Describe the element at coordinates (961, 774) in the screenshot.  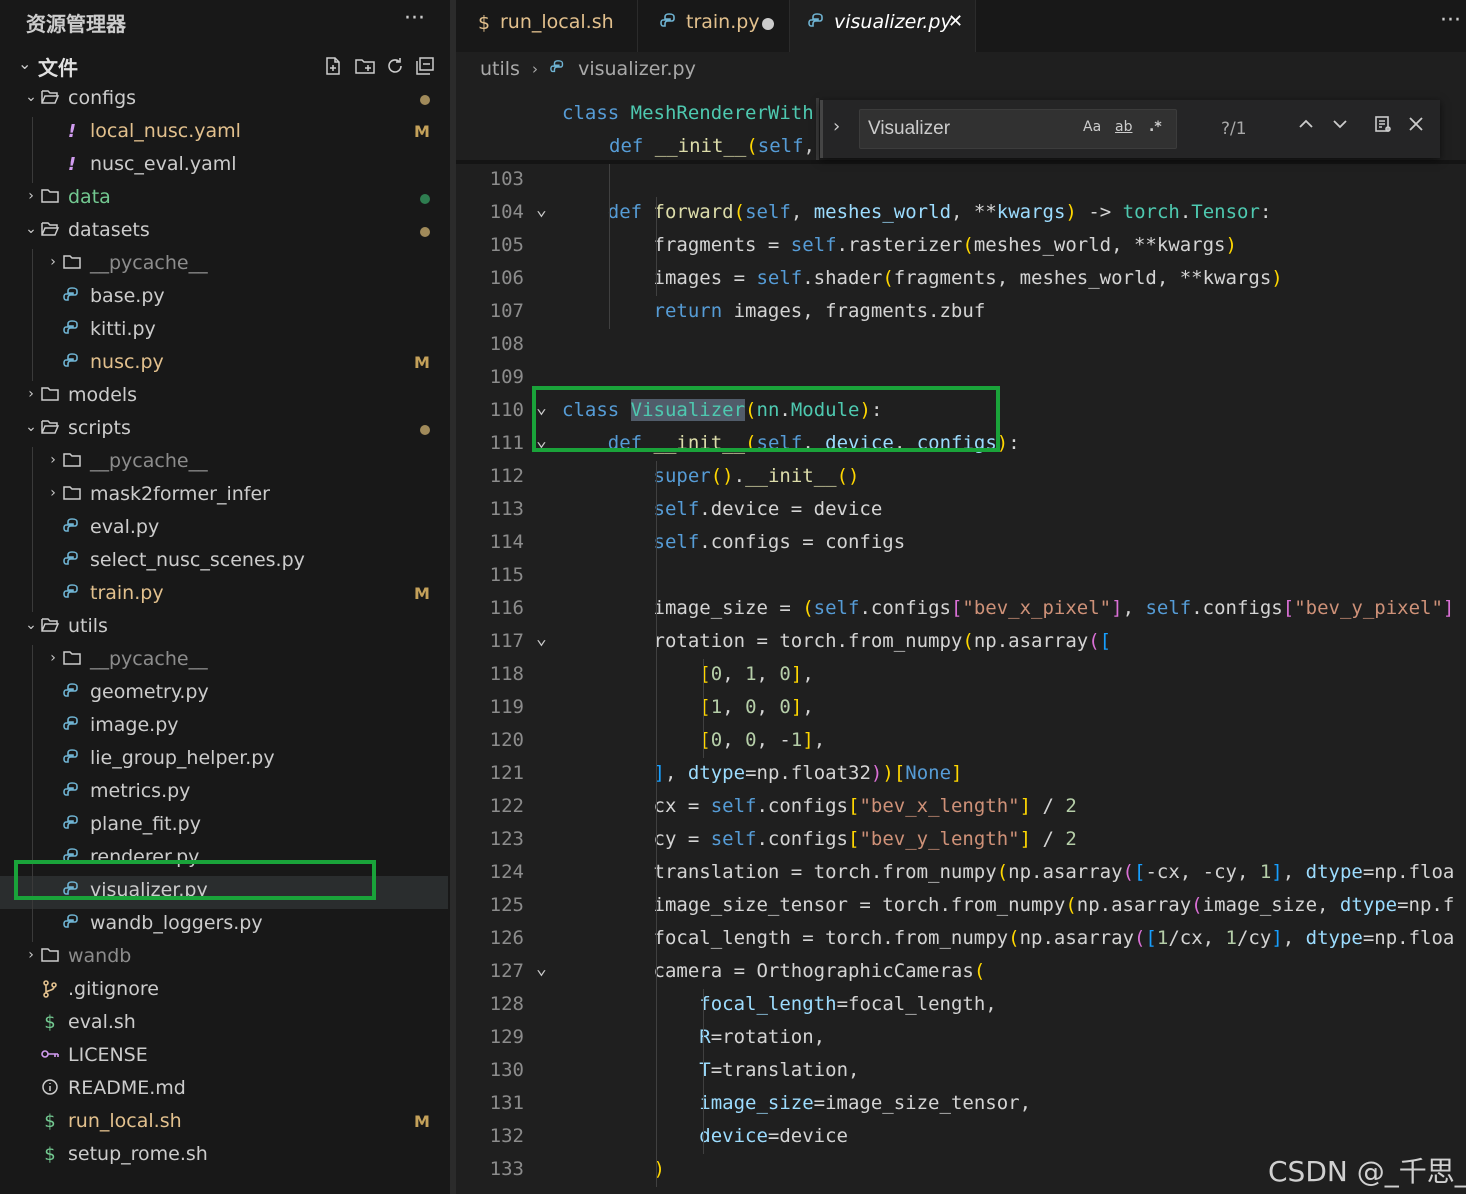
I see `code-line: 121 ], dtype=np.float32))[None]` at that location.